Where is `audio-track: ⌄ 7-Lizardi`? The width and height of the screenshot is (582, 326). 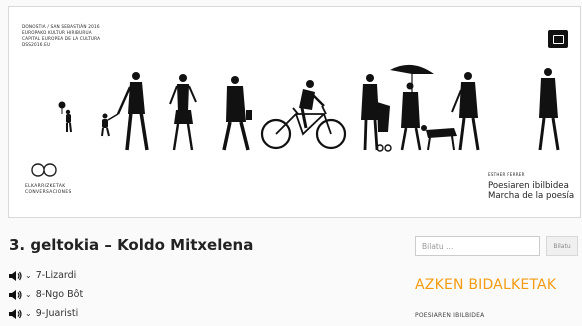
audio-track: ⌄ 7-Lizardi is located at coordinates (42, 275).